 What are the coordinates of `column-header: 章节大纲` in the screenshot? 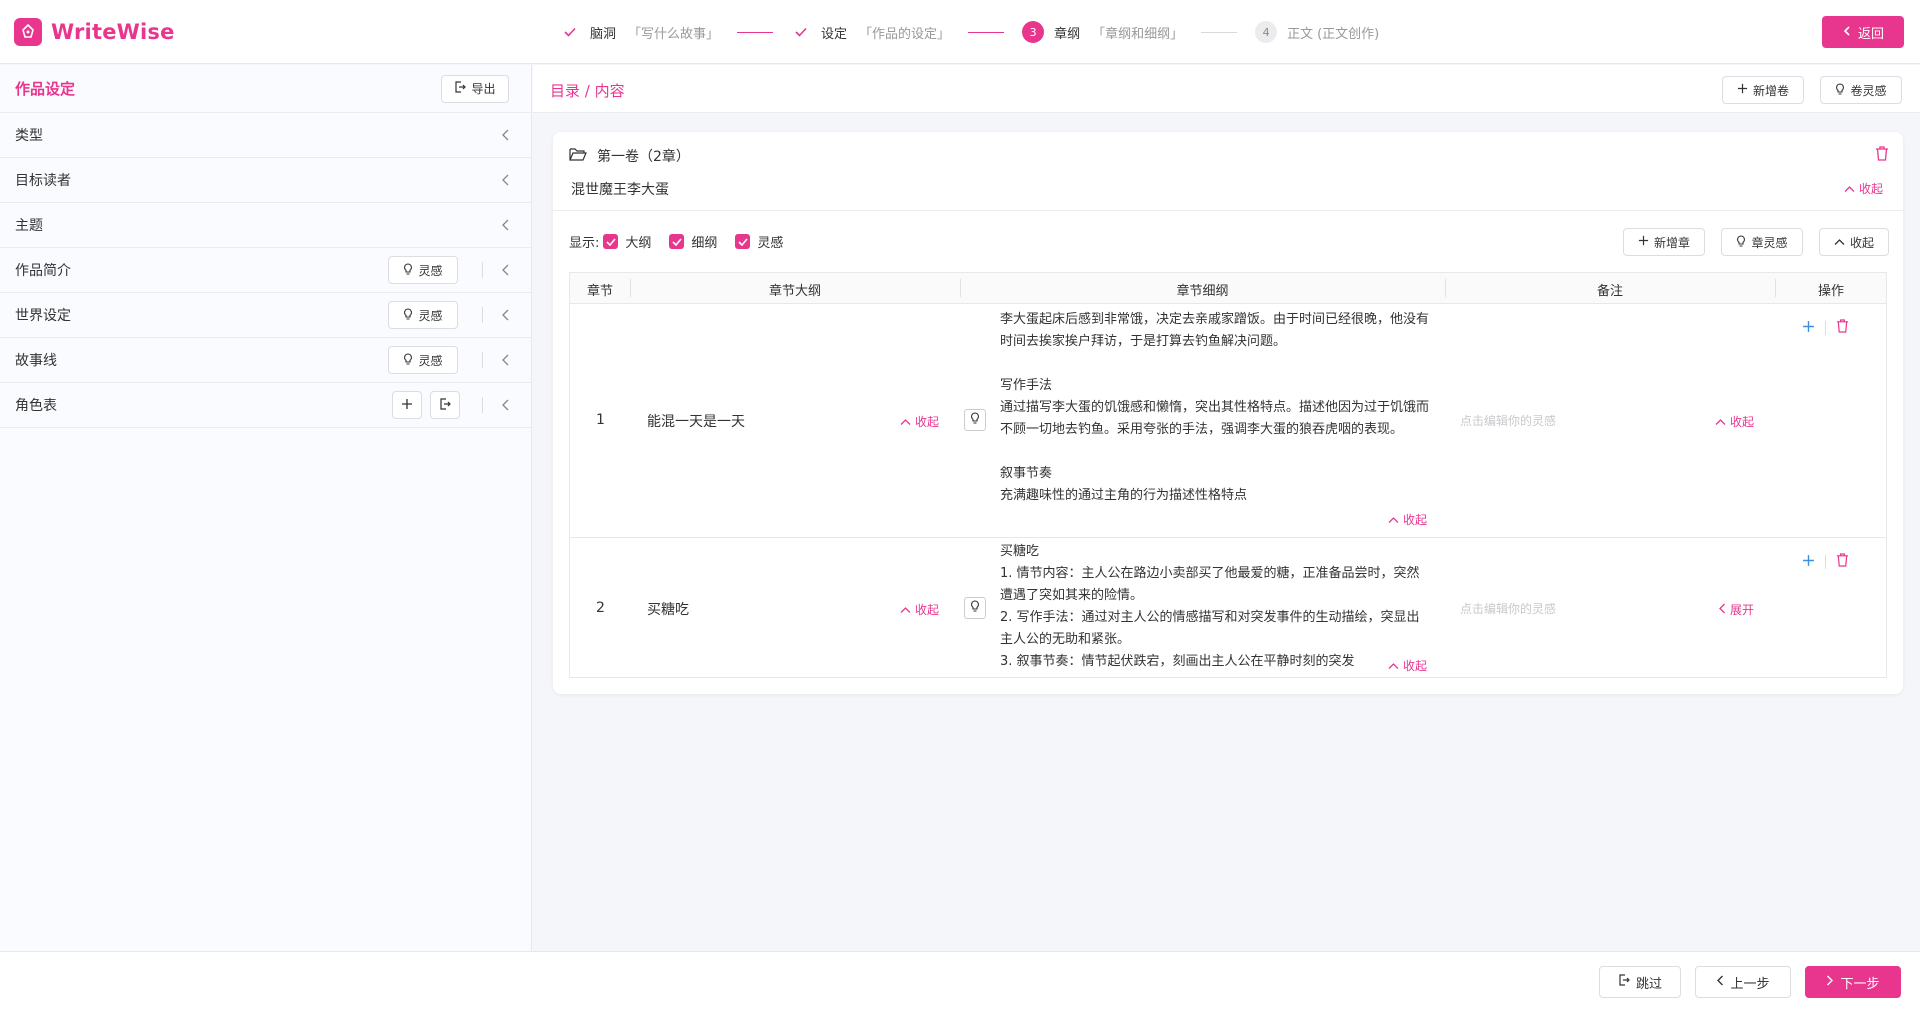 It's located at (794, 291).